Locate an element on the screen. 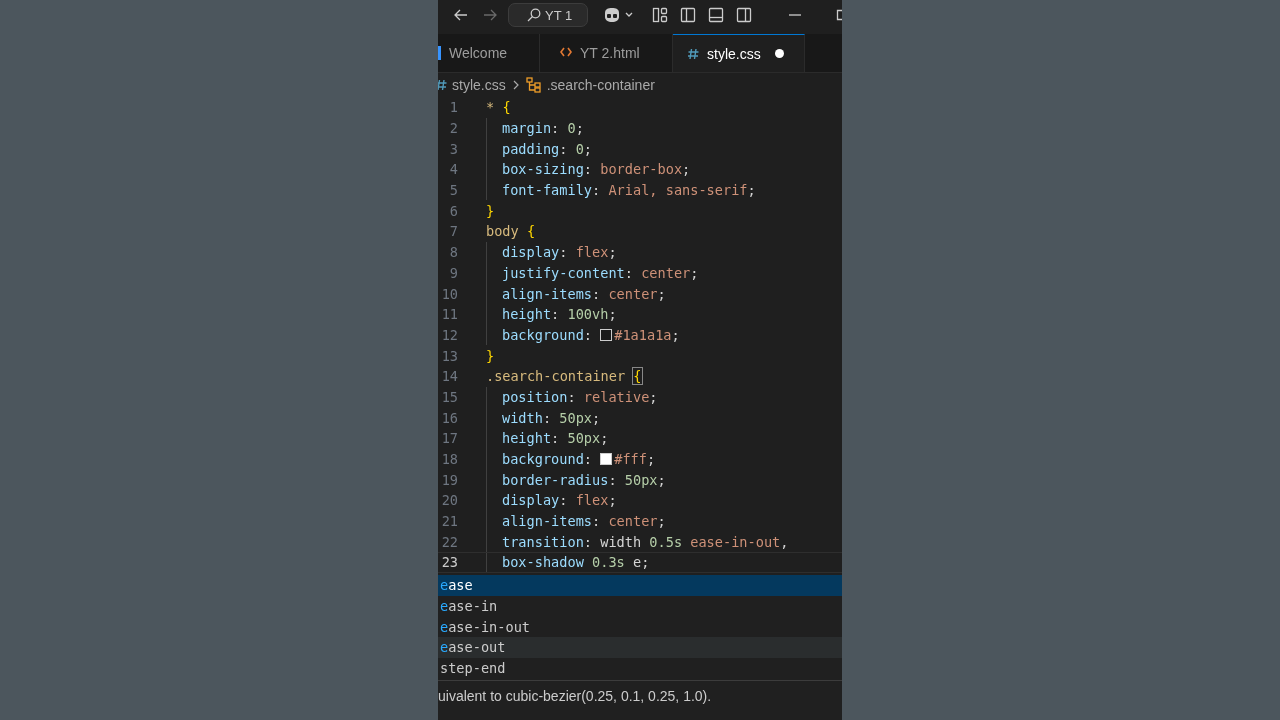 This screenshot has width=1280, height=720. code-token: border-box is located at coordinates (641, 169).